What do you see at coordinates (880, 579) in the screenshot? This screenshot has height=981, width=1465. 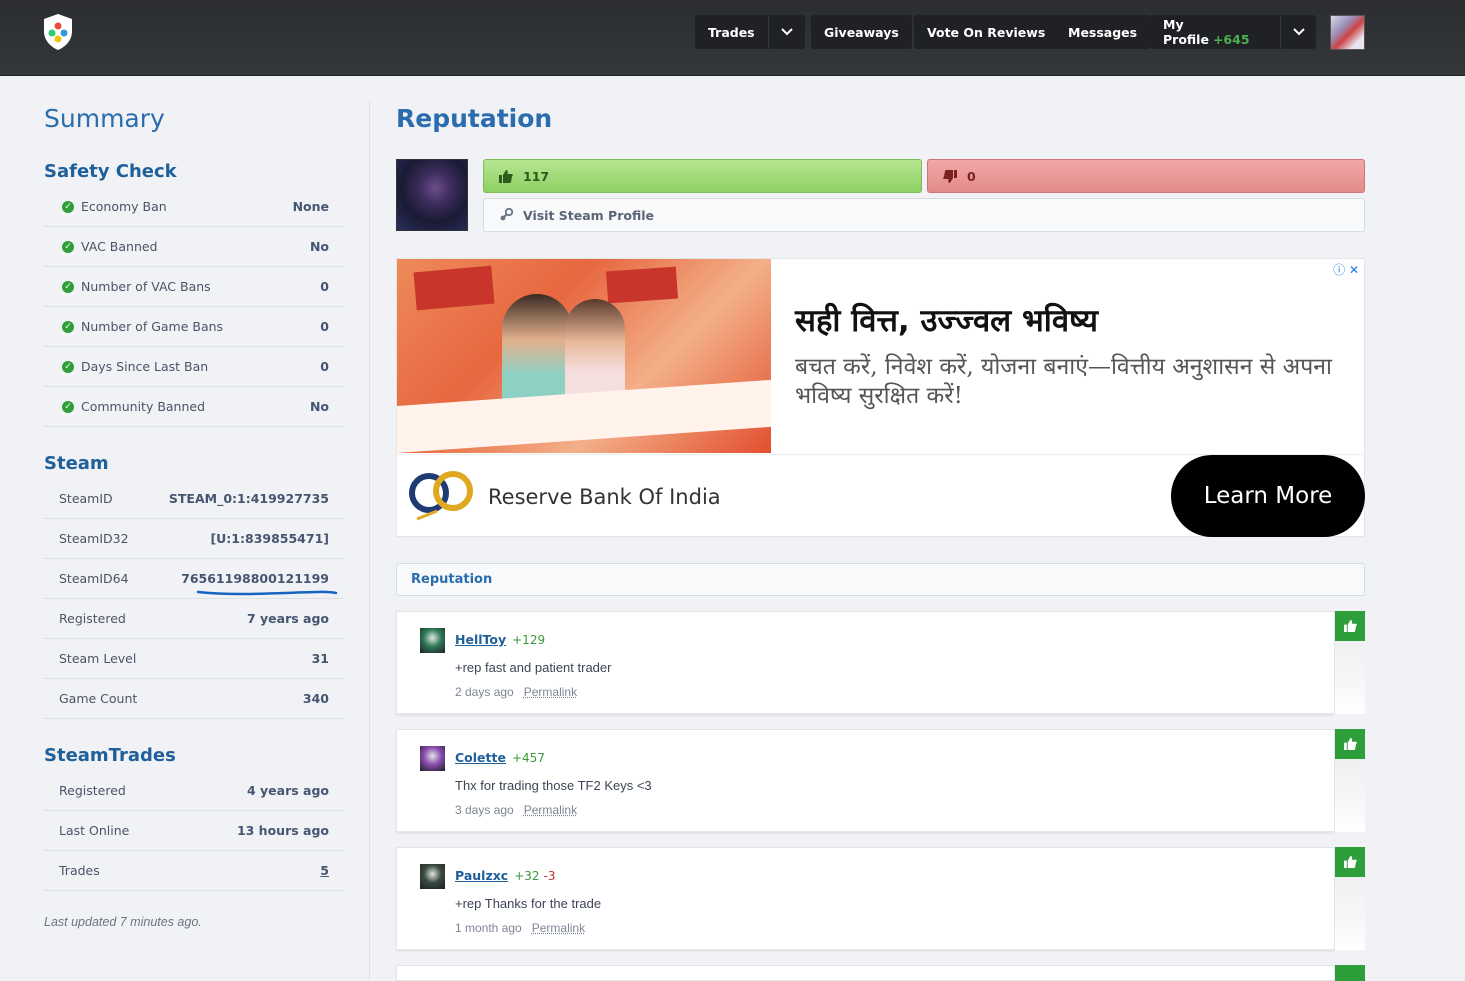 I see `reputation-list-header: Reputation` at bounding box center [880, 579].